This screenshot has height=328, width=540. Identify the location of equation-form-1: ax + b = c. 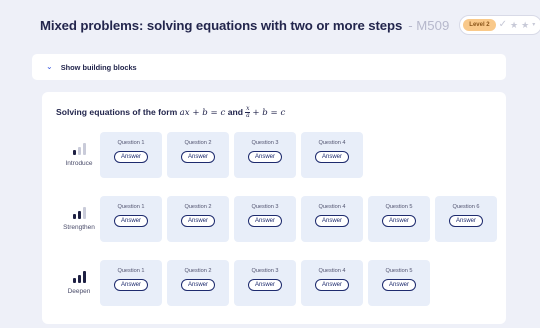
(202, 112).